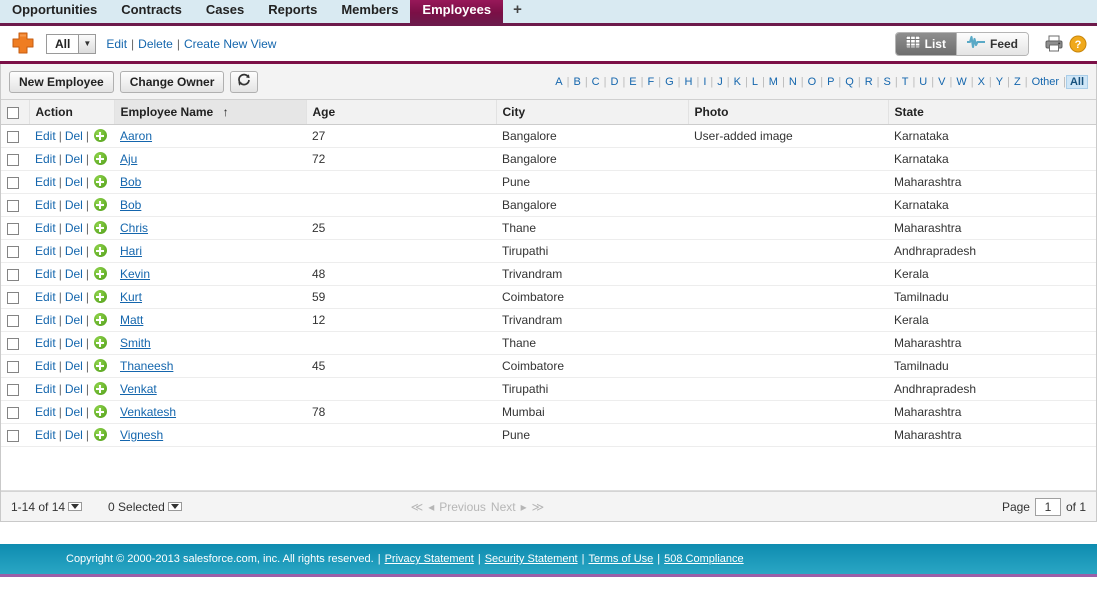  Describe the element at coordinates (292, 11) in the screenshot. I see `tab-reports: Reports` at that location.